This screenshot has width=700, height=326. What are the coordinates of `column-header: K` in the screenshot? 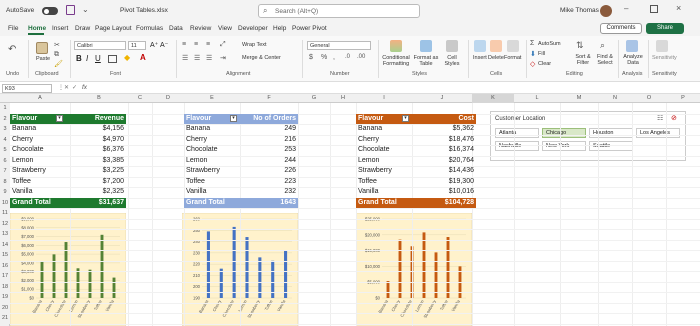 It's located at (493, 98).